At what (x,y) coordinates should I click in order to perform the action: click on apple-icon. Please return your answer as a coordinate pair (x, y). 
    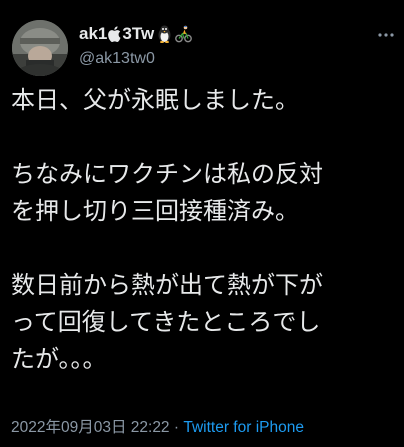
    Looking at the image, I should click on (114, 34).